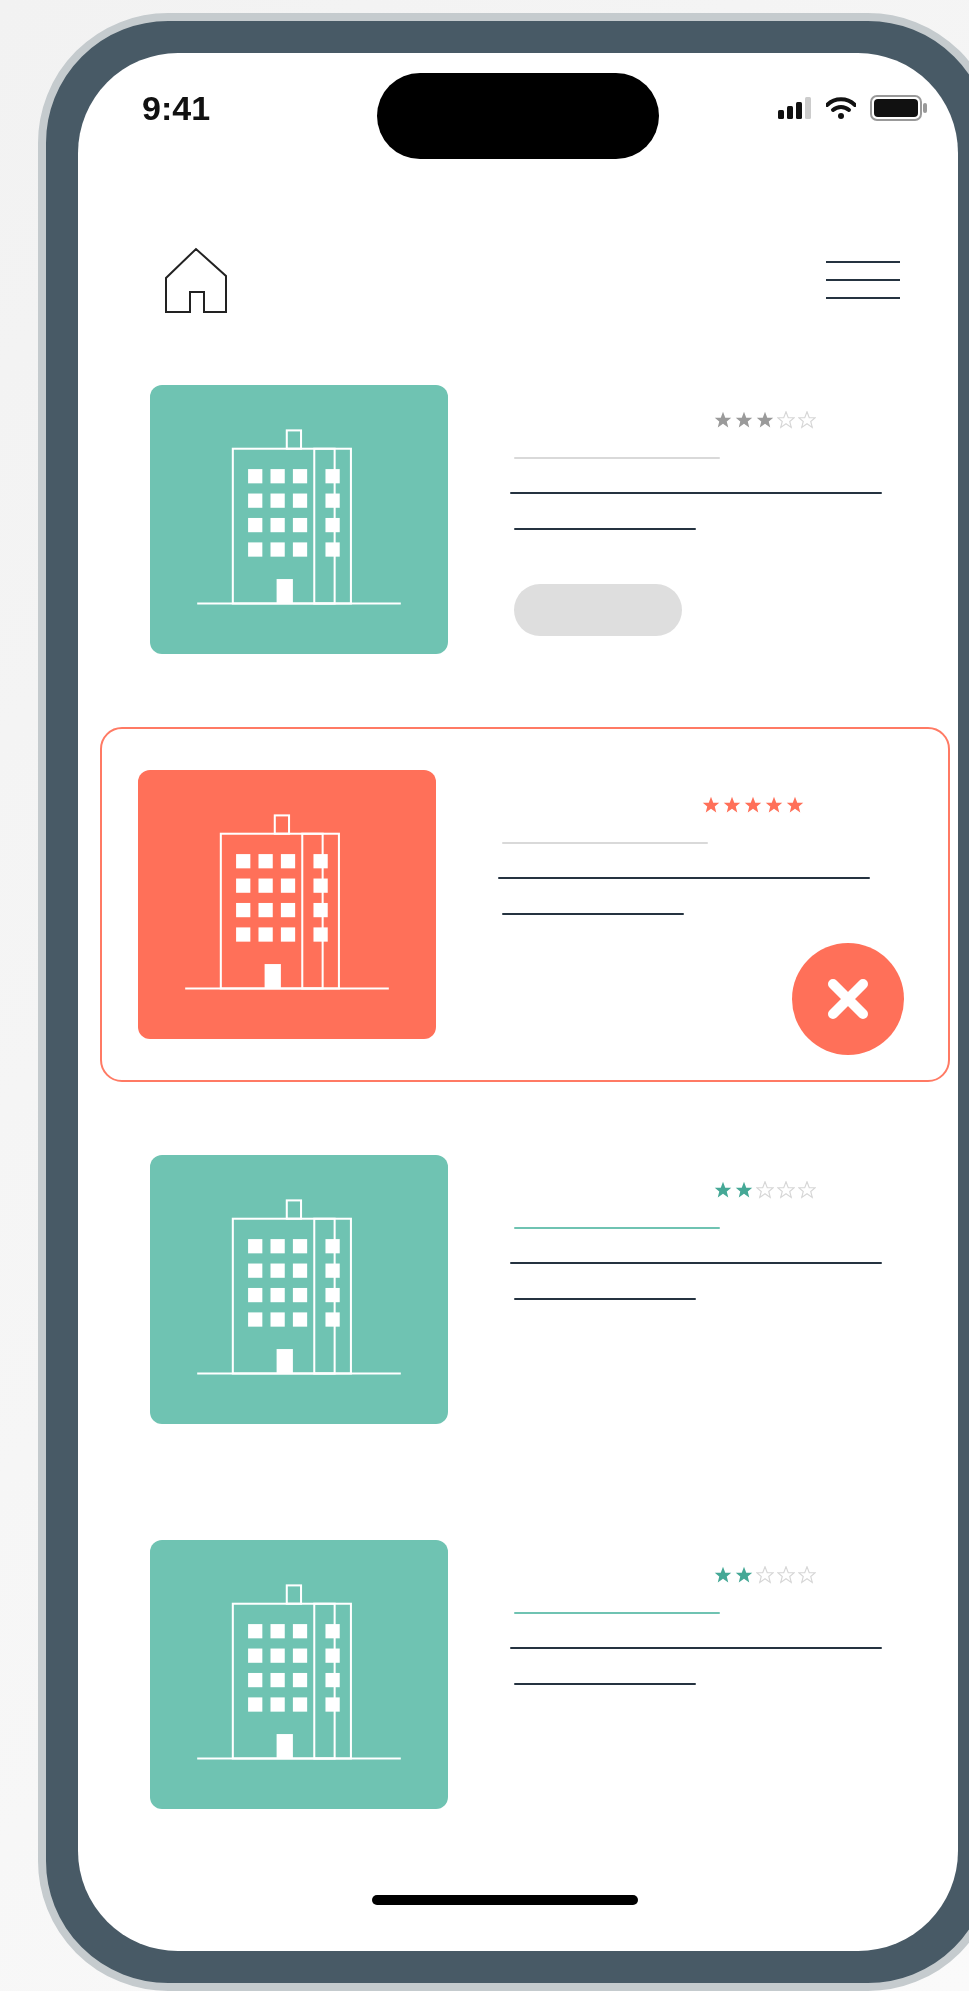  Describe the element at coordinates (899, 108) in the screenshot. I see `battery-icon` at that location.